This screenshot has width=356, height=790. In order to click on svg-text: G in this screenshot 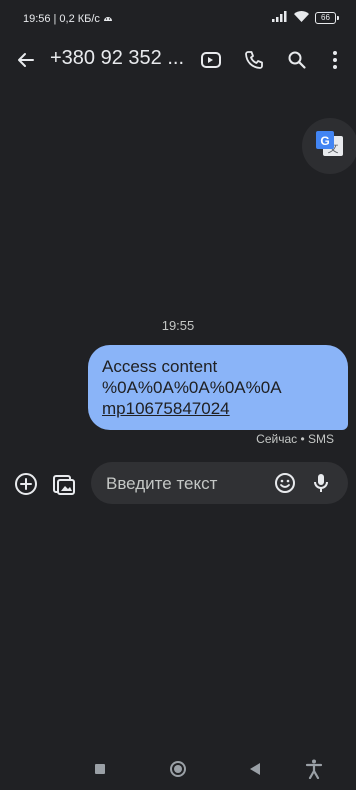, I will do `click(324, 141)`.